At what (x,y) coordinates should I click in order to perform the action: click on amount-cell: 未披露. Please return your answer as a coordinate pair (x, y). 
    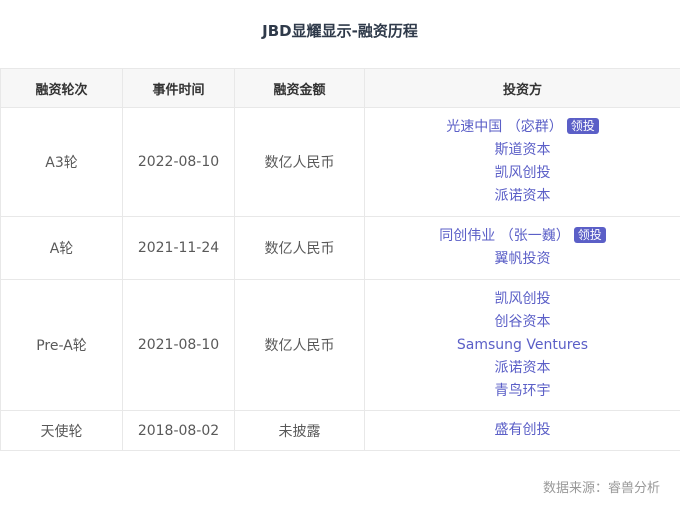
    Looking at the image, I should click on (299, 430).